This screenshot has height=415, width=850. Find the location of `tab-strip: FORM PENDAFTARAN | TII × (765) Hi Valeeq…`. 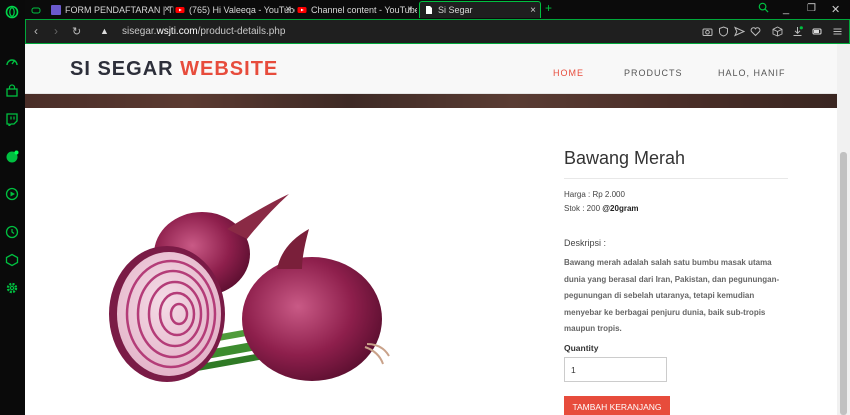

tab-strip: FORM PENDAFTARAN | TII × (765) Hi Valeeq… is located at coordinates (437, 9).